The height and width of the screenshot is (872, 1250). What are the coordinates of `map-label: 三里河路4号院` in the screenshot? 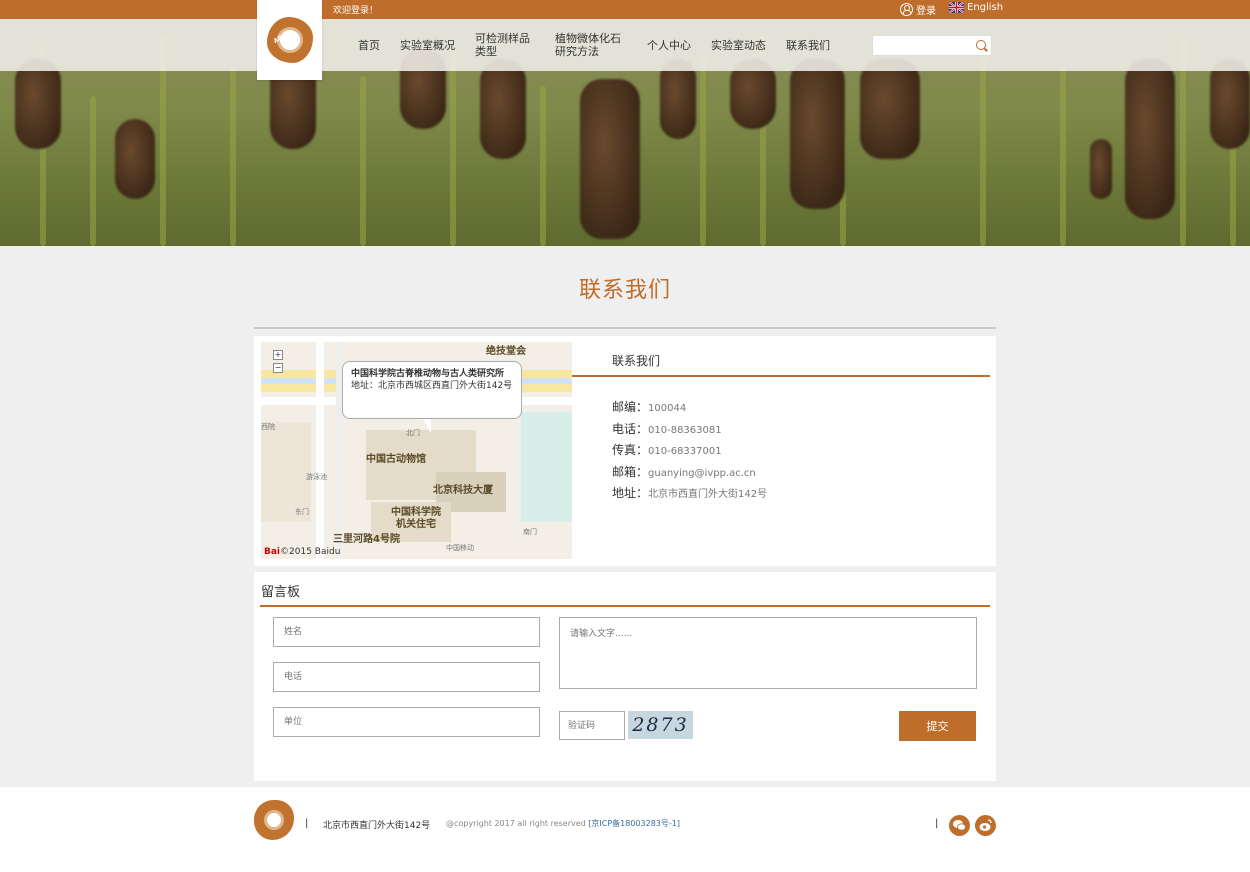 It's located at (366, 539).